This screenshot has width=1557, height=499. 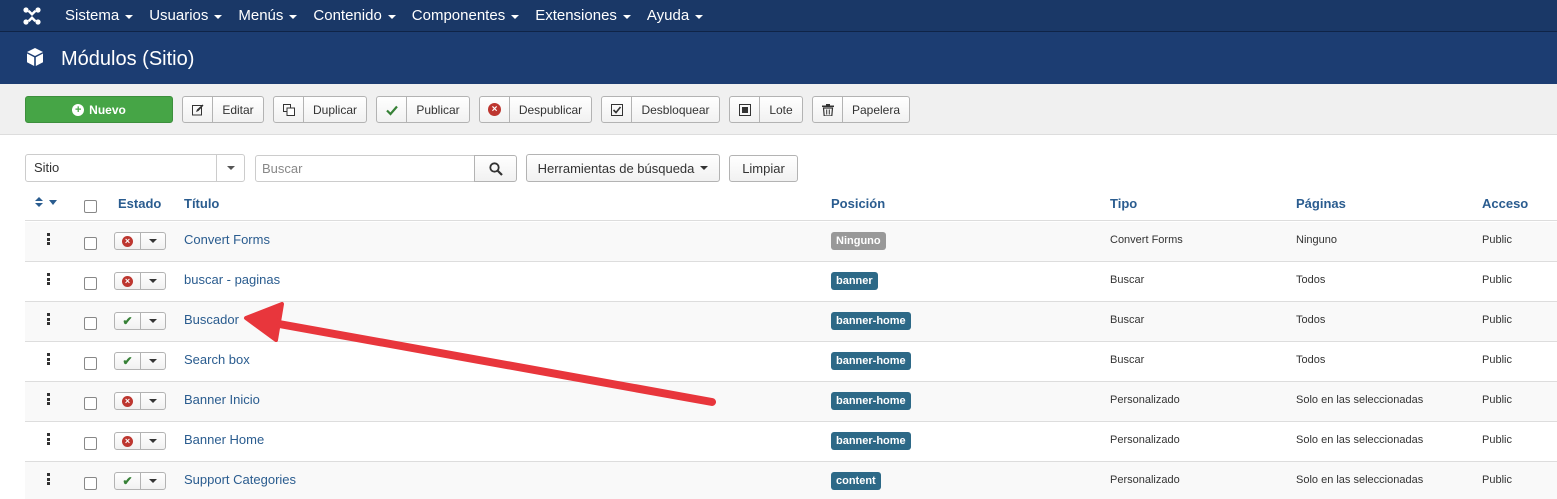 What do you see at coordinates (423, 109) in the screenshot?
I see `publish-button: Publicar` at bounding box center [423, 109].